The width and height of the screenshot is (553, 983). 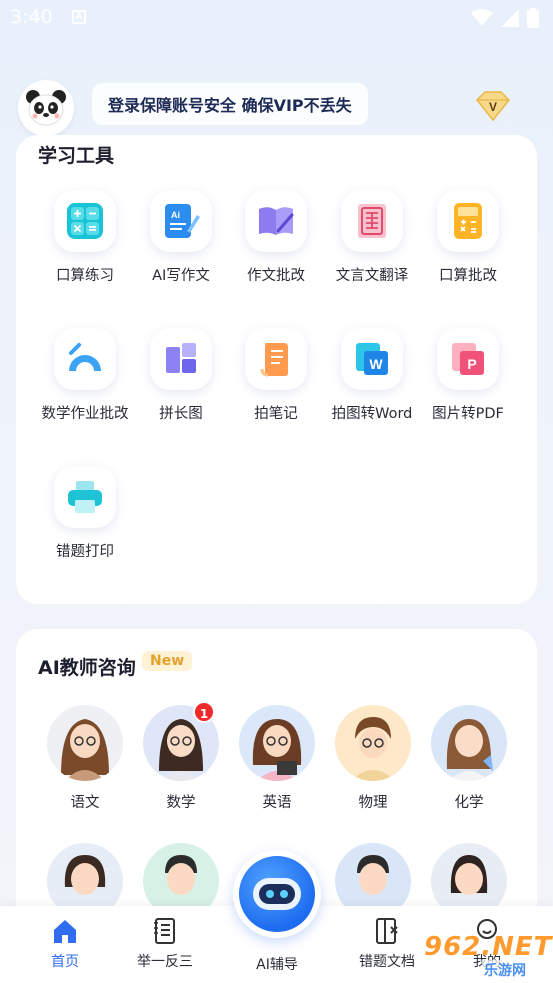 I want to click on notification-a-icon: A, so click(x=79, y=17).